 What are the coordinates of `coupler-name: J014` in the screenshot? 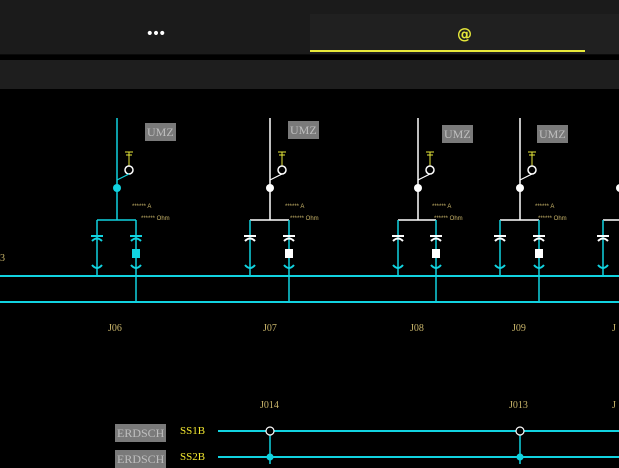 It's located at (269, 405).